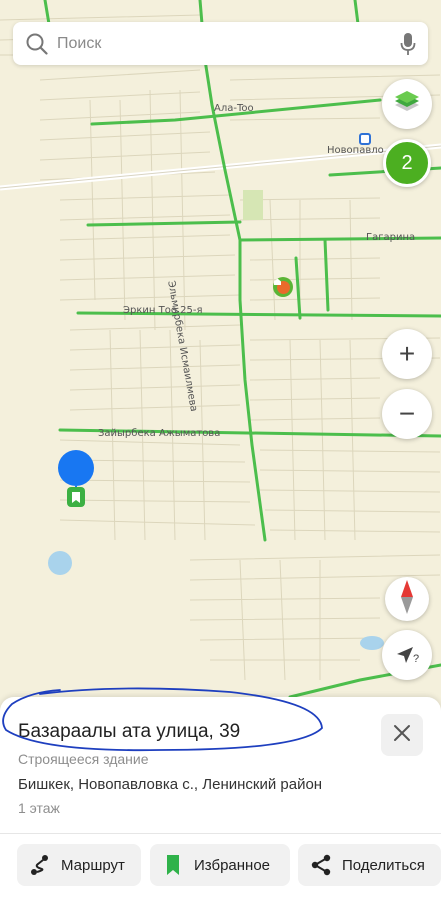 The height and width of the screenshot is (900, 441). What do you see at coordinates (170, 784) in the screenshot?
I see `place-address: Бишкек, Новопавловка с., Ленинский район` at bounding box center [170, 784].